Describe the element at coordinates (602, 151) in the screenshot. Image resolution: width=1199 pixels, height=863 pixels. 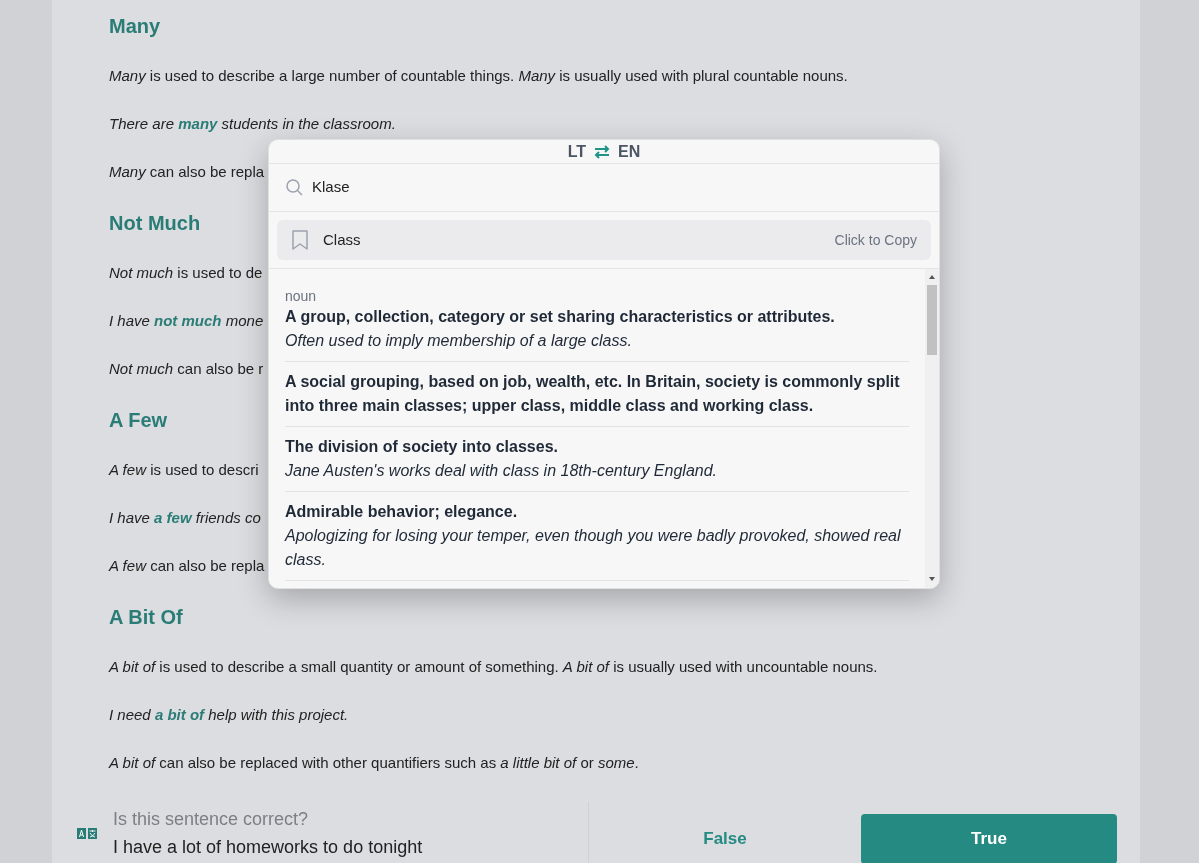
I see `swap-icon` at that location.